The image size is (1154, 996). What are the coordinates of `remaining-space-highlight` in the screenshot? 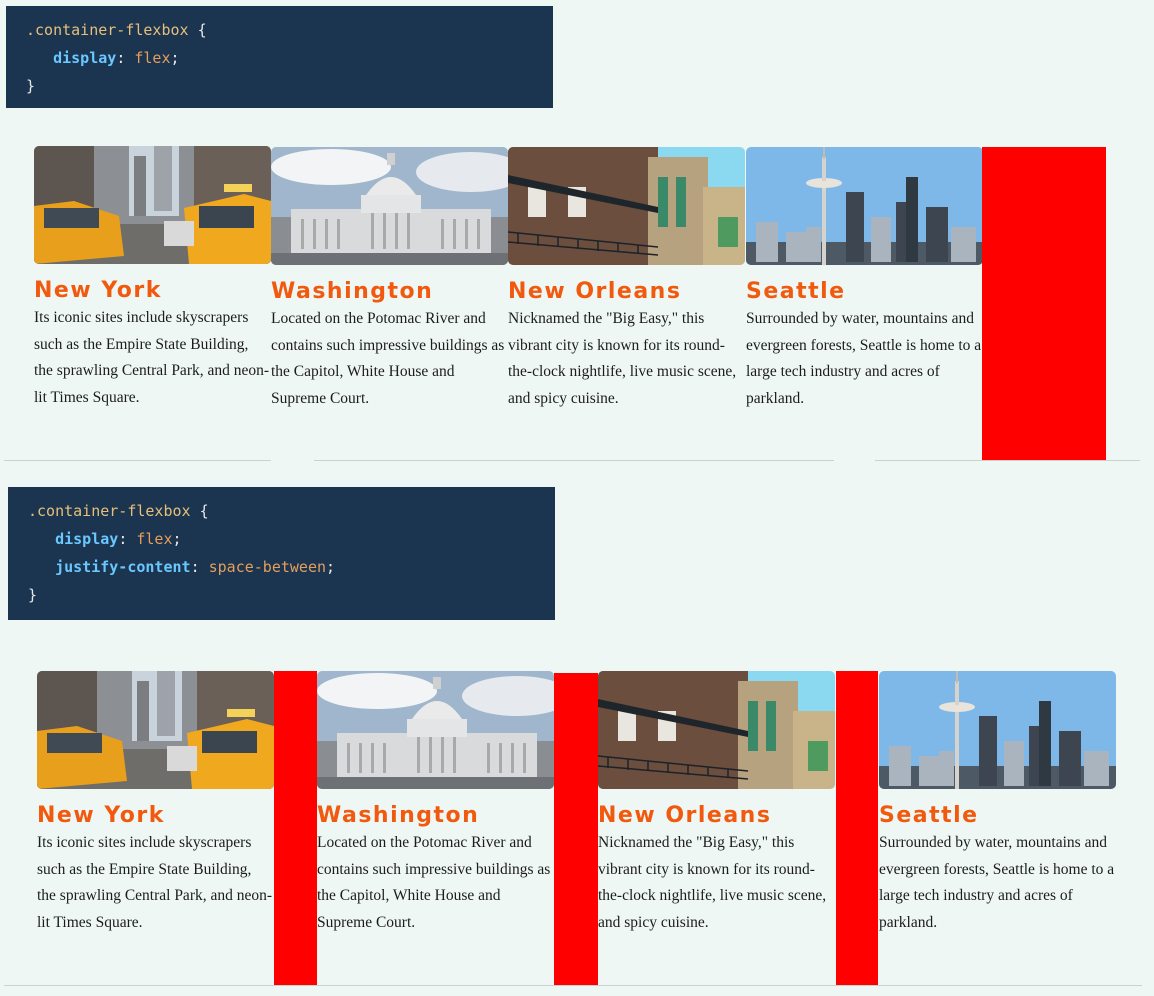 It's located at (1044, 304).